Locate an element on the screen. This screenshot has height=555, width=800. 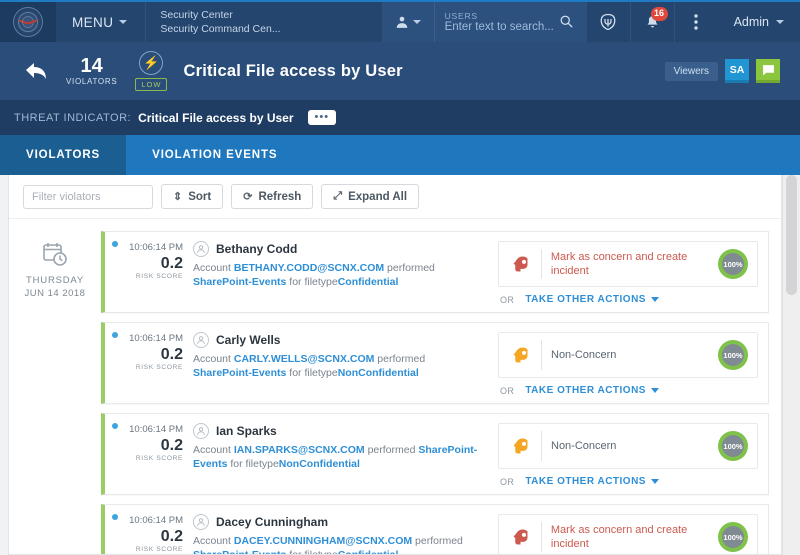
head-nonconcern-icon is located at coordinates (520, 355).